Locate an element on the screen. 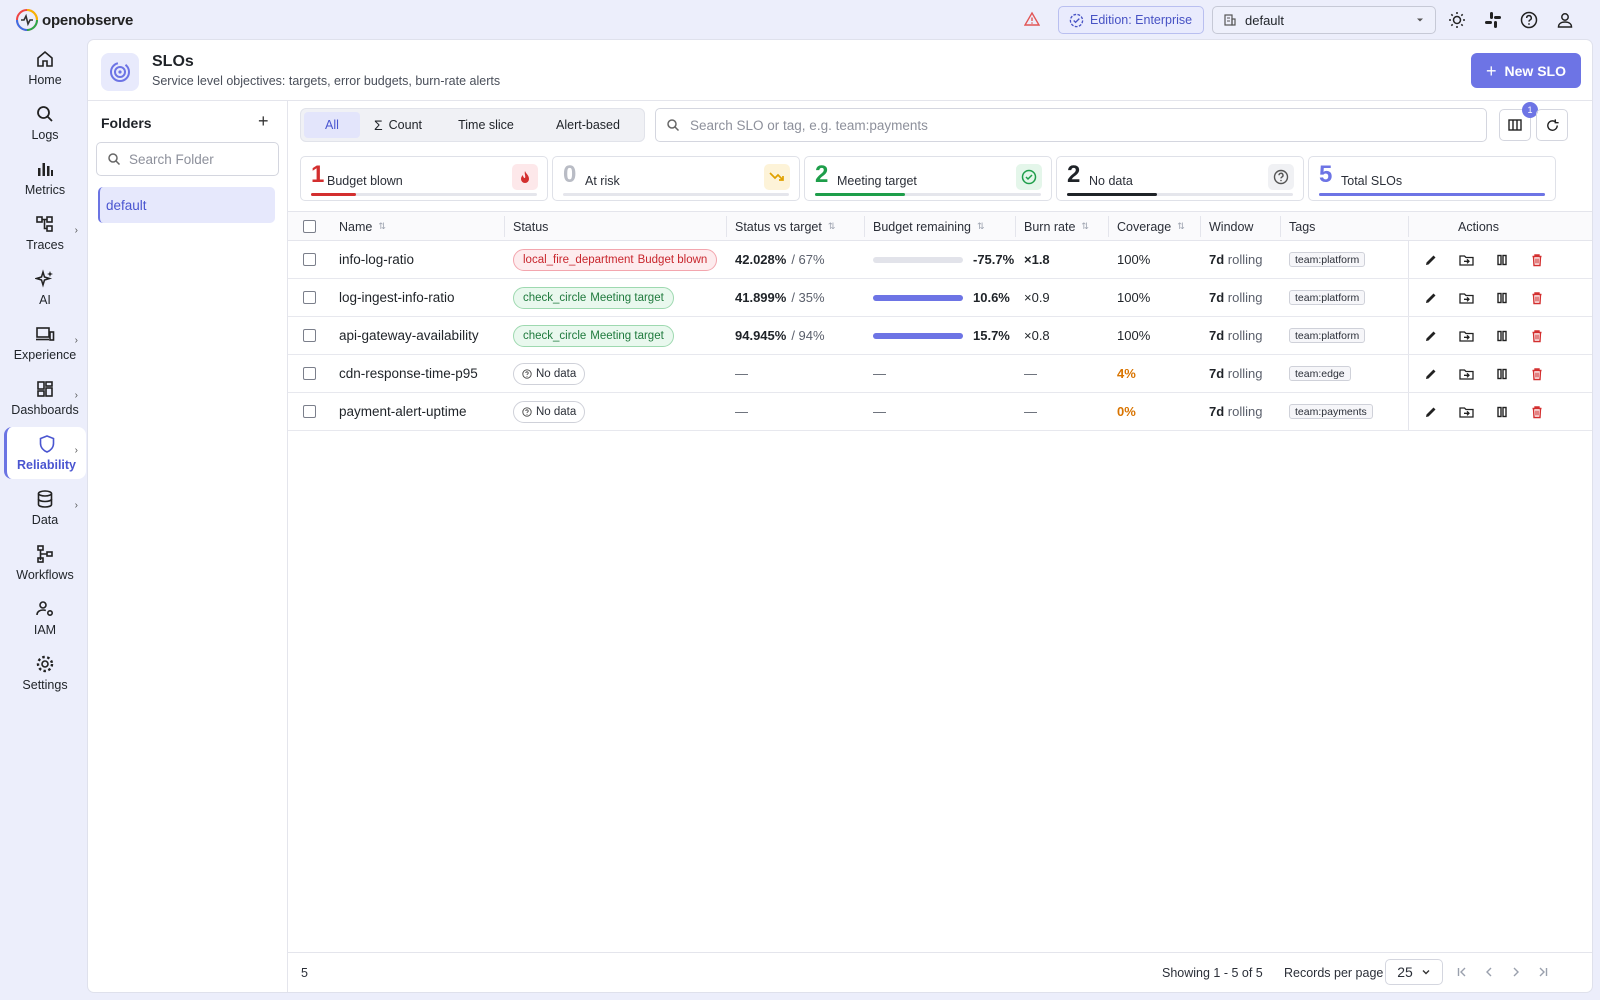 Image resolution: width=1600 pixels, height=1000 pixels. burn-rate: — is located at coordinates (1030, 411).